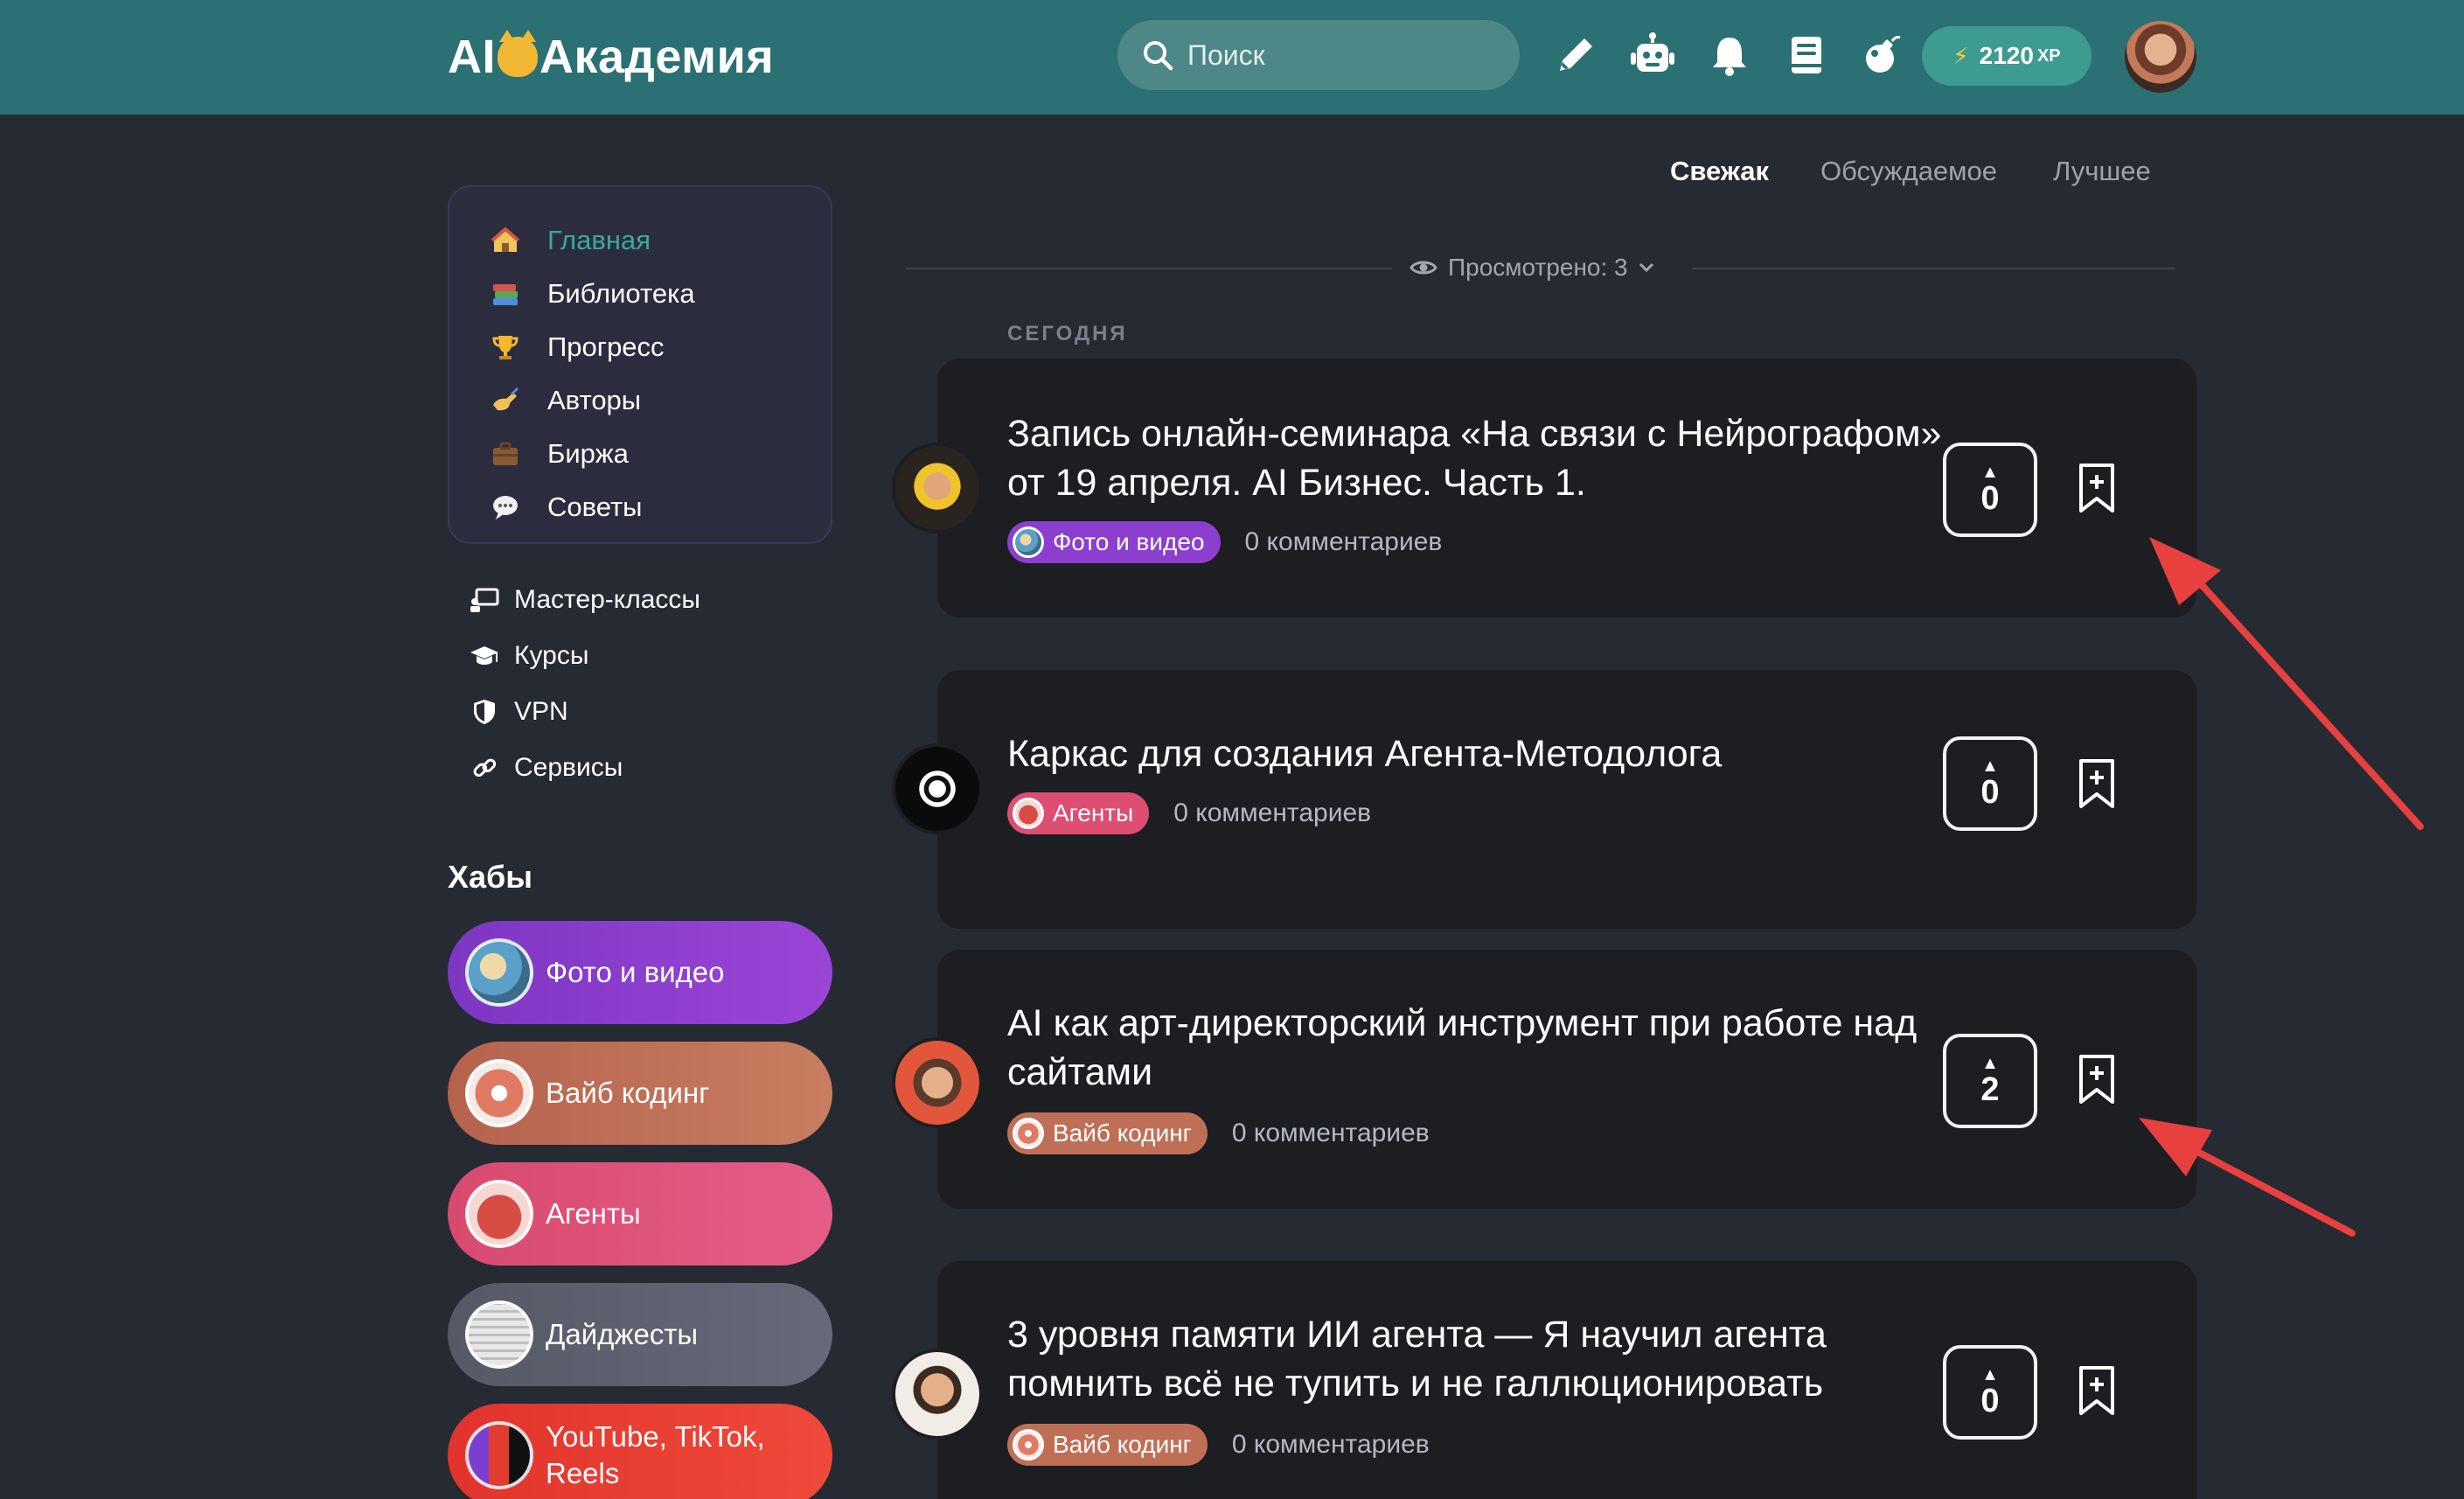 Image resolution: width=2464 pixels, height=1499 pixels. Describe the element at coordinates (1807, 55) in the screenshot. I see `book-icon` at that location.